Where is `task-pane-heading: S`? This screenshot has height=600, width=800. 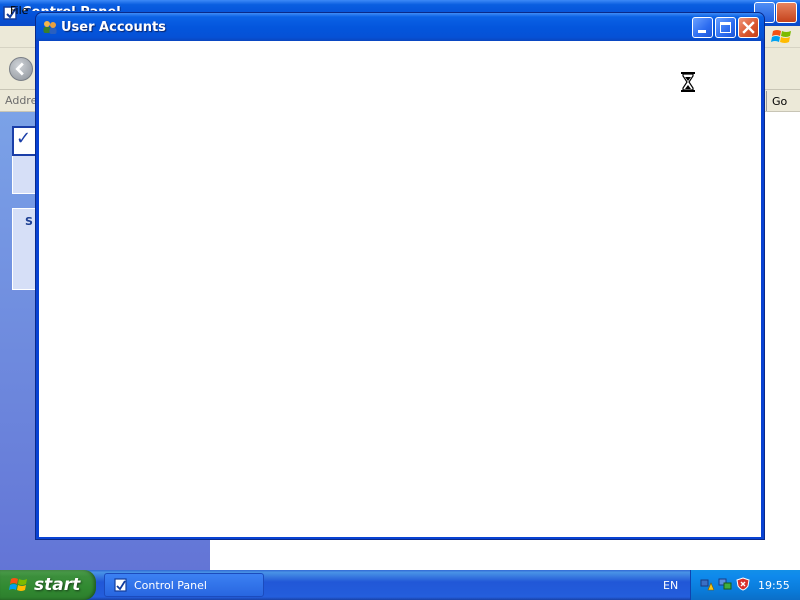
task-pane-heading: S is located at coordinates (29, 221).